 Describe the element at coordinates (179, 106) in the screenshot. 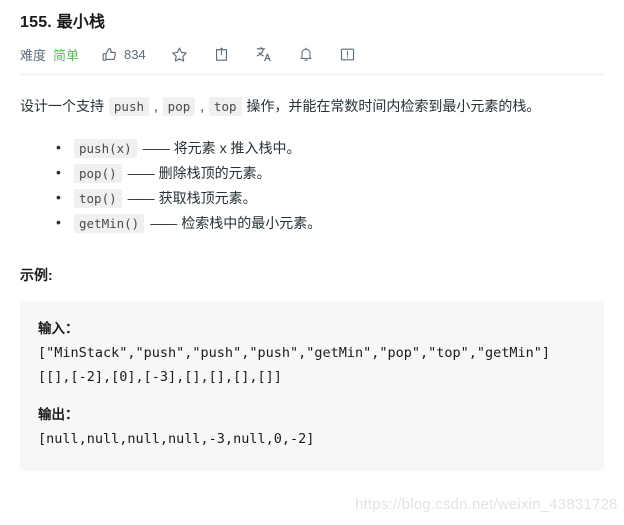

I see `inline-code-pop: pop` at that location.